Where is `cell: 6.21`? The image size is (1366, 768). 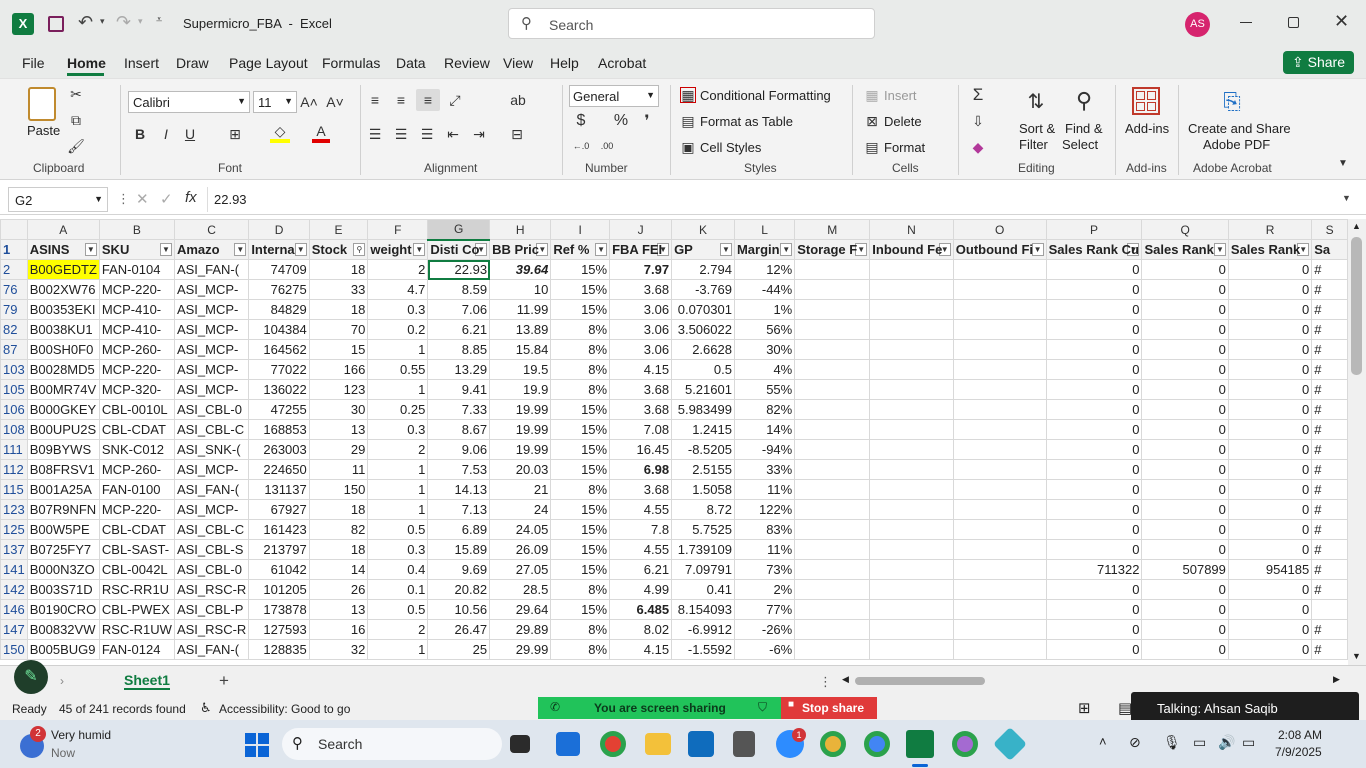
cell: 6.21 is located at coordinates (641, 569).